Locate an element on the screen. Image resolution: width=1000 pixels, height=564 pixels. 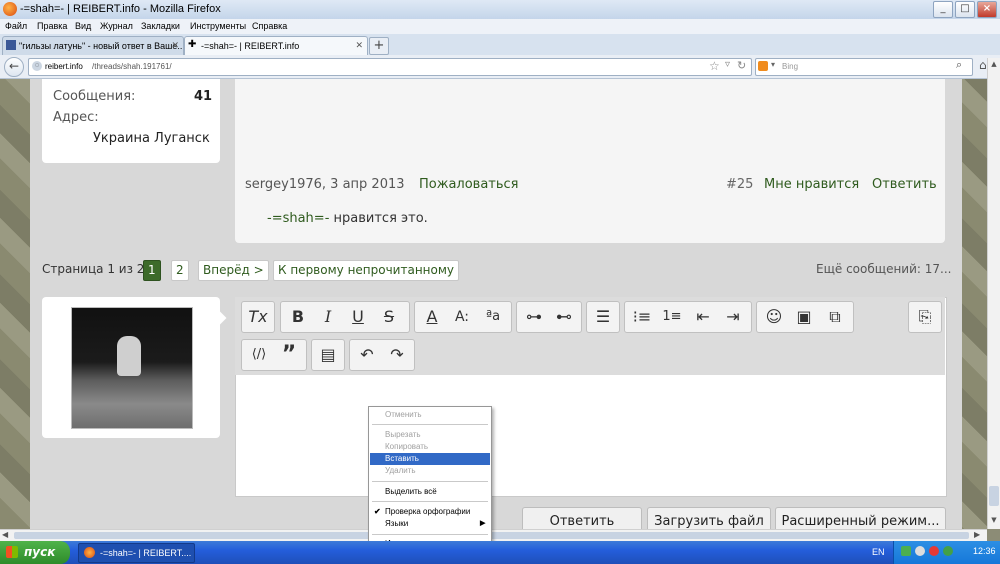
tray-icon is located at coordinates (920, 551).